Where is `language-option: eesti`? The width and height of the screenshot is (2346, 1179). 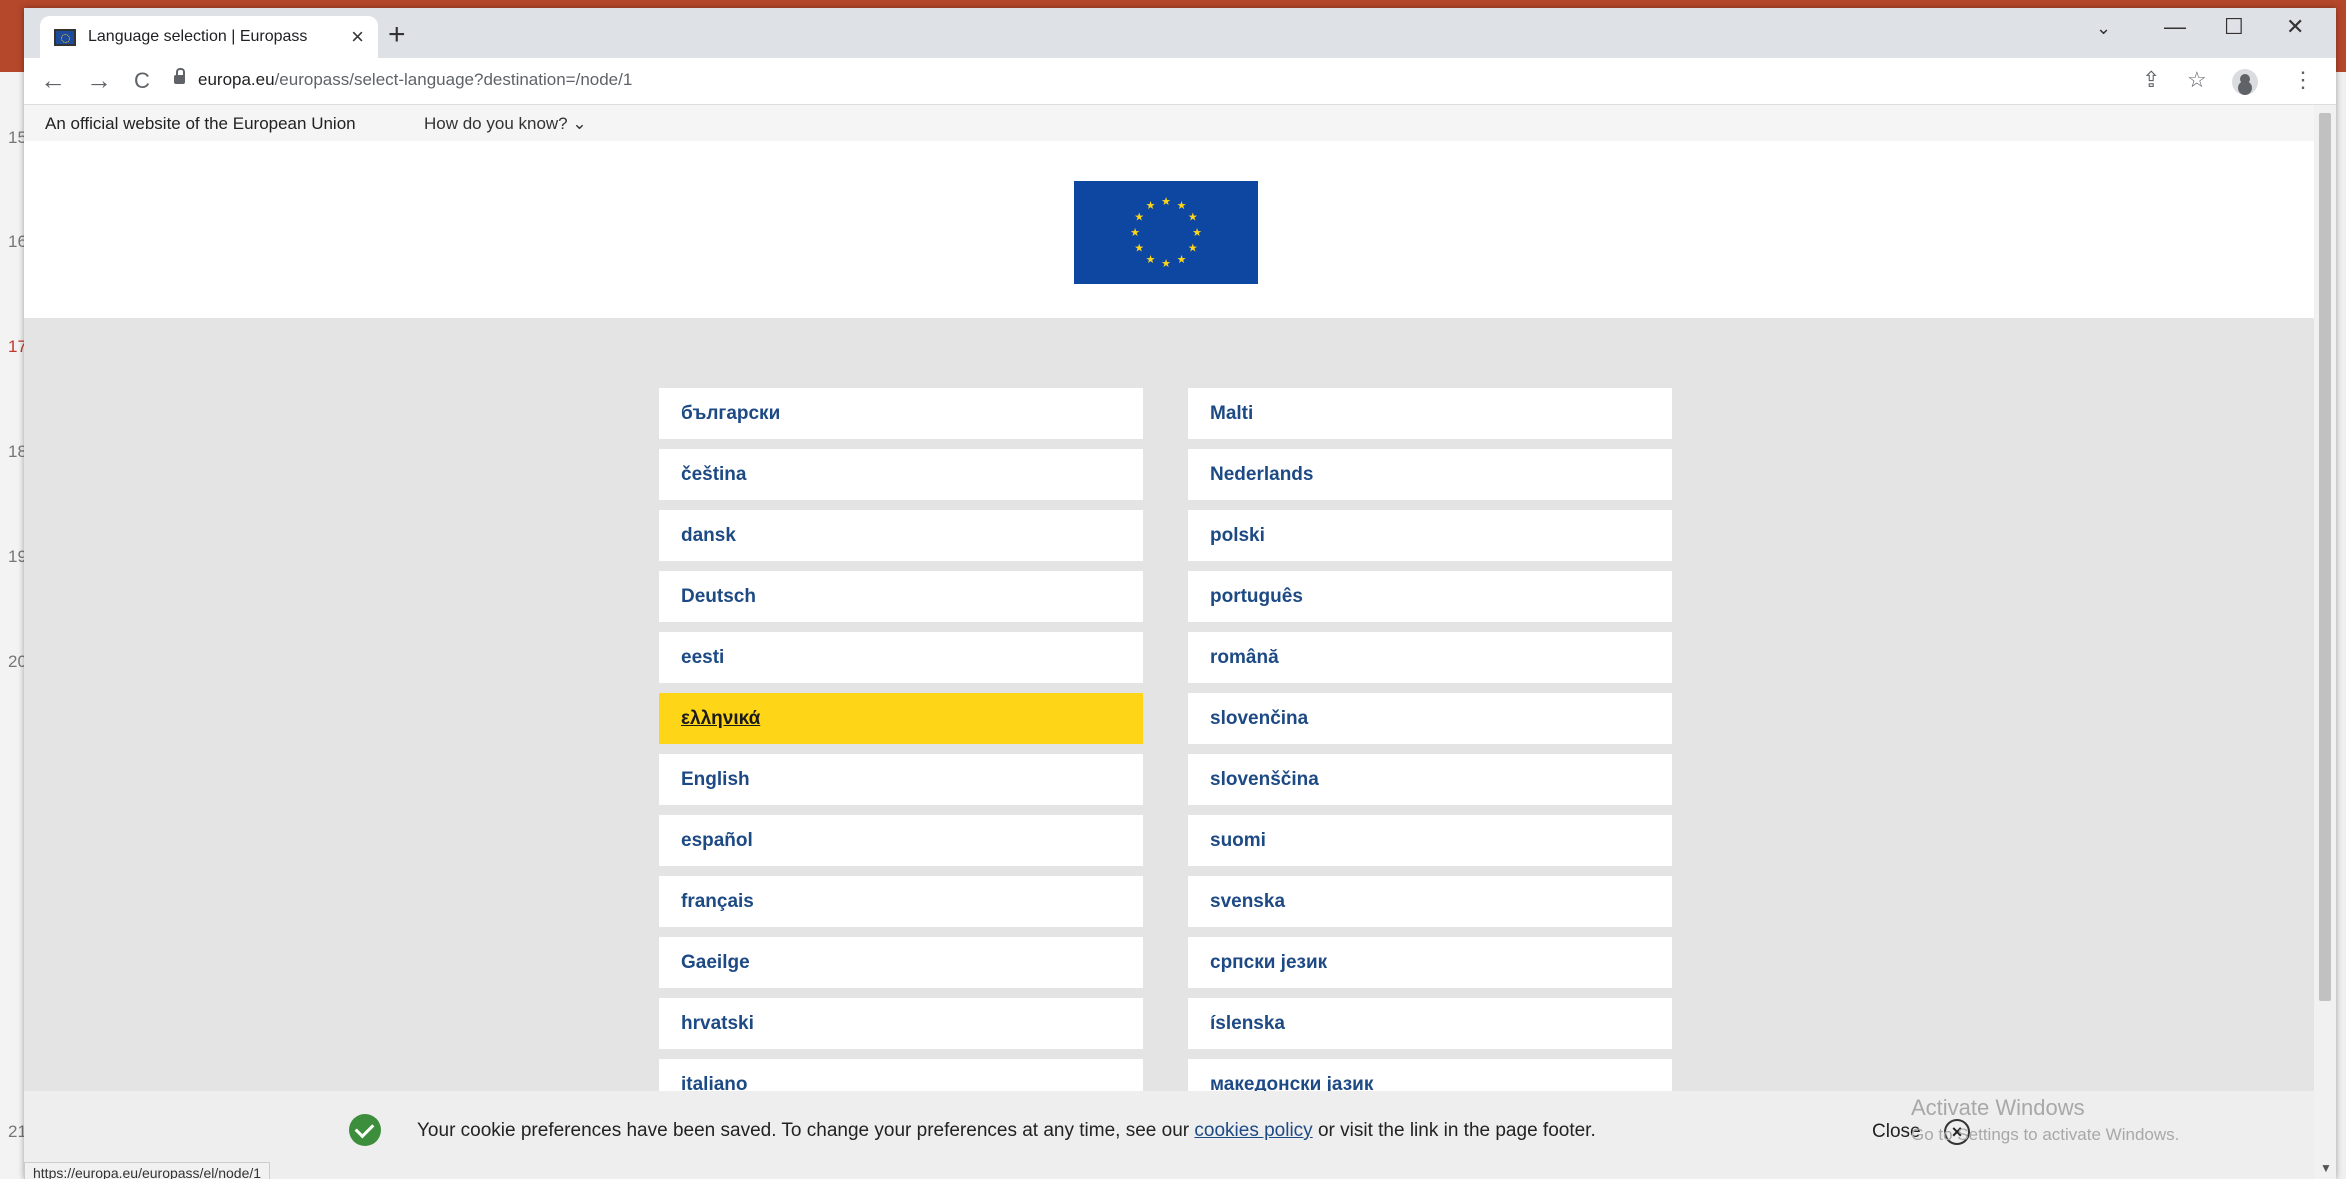 language-option: eesti is located at coordinates (901, 657).